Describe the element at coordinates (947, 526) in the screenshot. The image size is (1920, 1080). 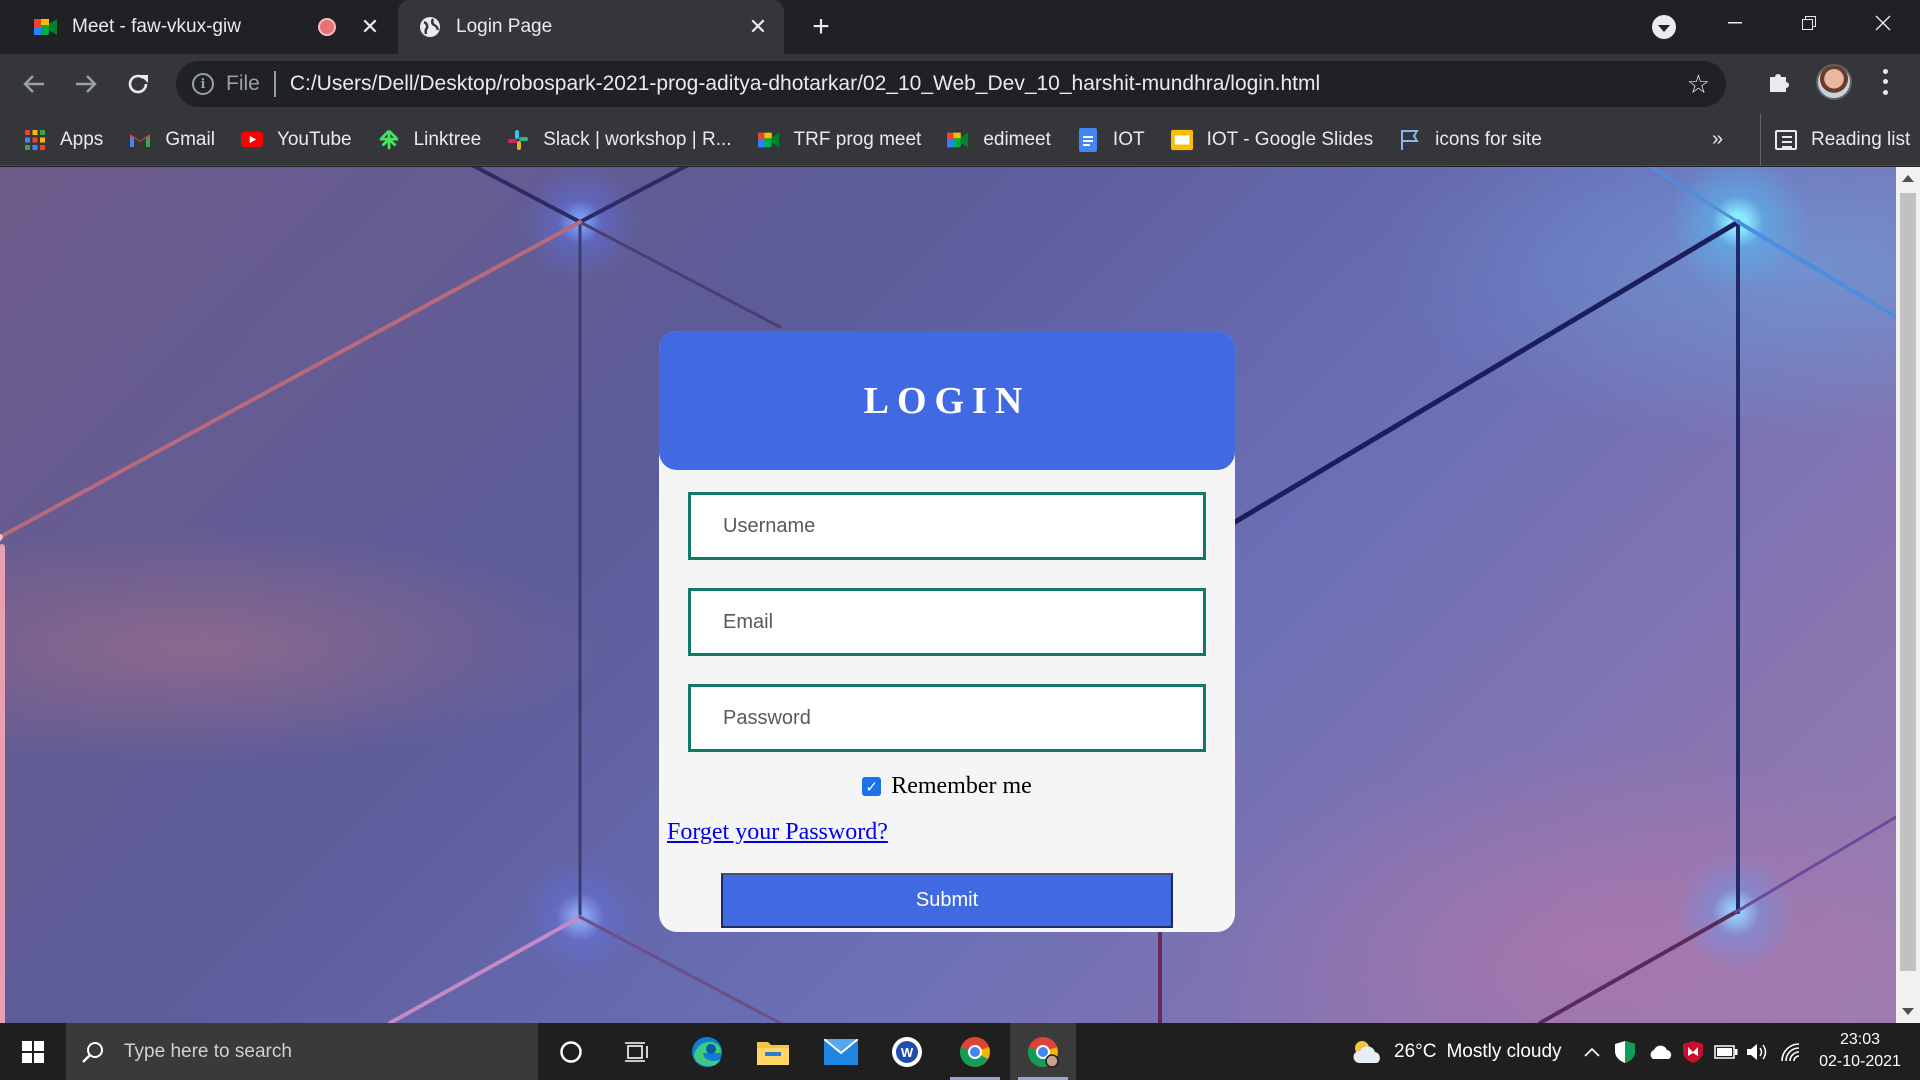
I see `username-input` at that location.